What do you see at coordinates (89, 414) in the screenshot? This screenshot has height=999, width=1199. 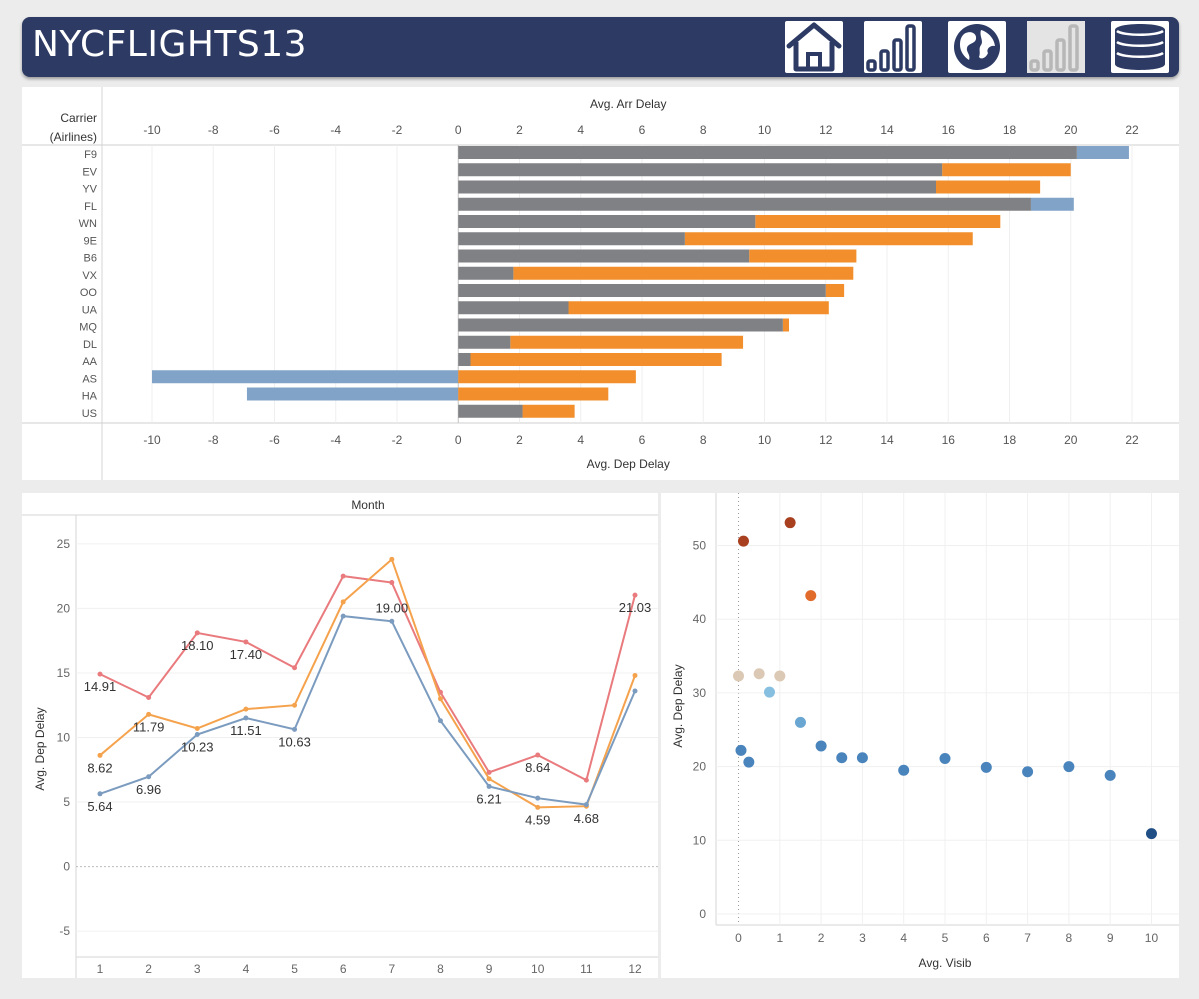 I see `carrier-label: US` at bounding box center [89, 414].